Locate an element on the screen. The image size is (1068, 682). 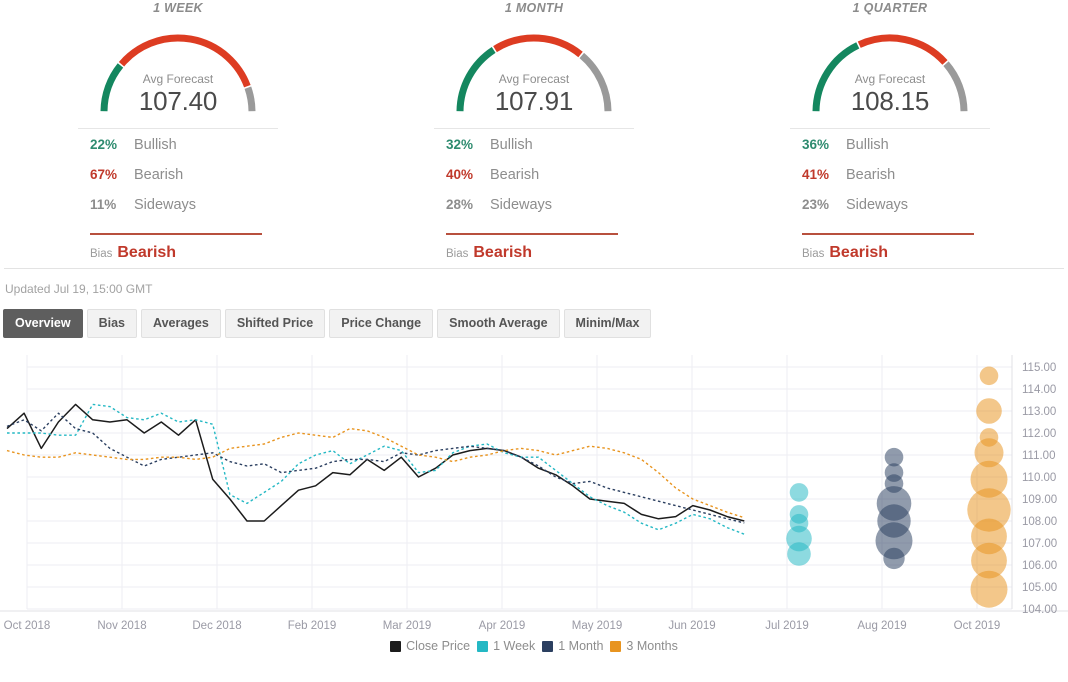
card-title: 1 WEEK is located at coordinates (178, 8).